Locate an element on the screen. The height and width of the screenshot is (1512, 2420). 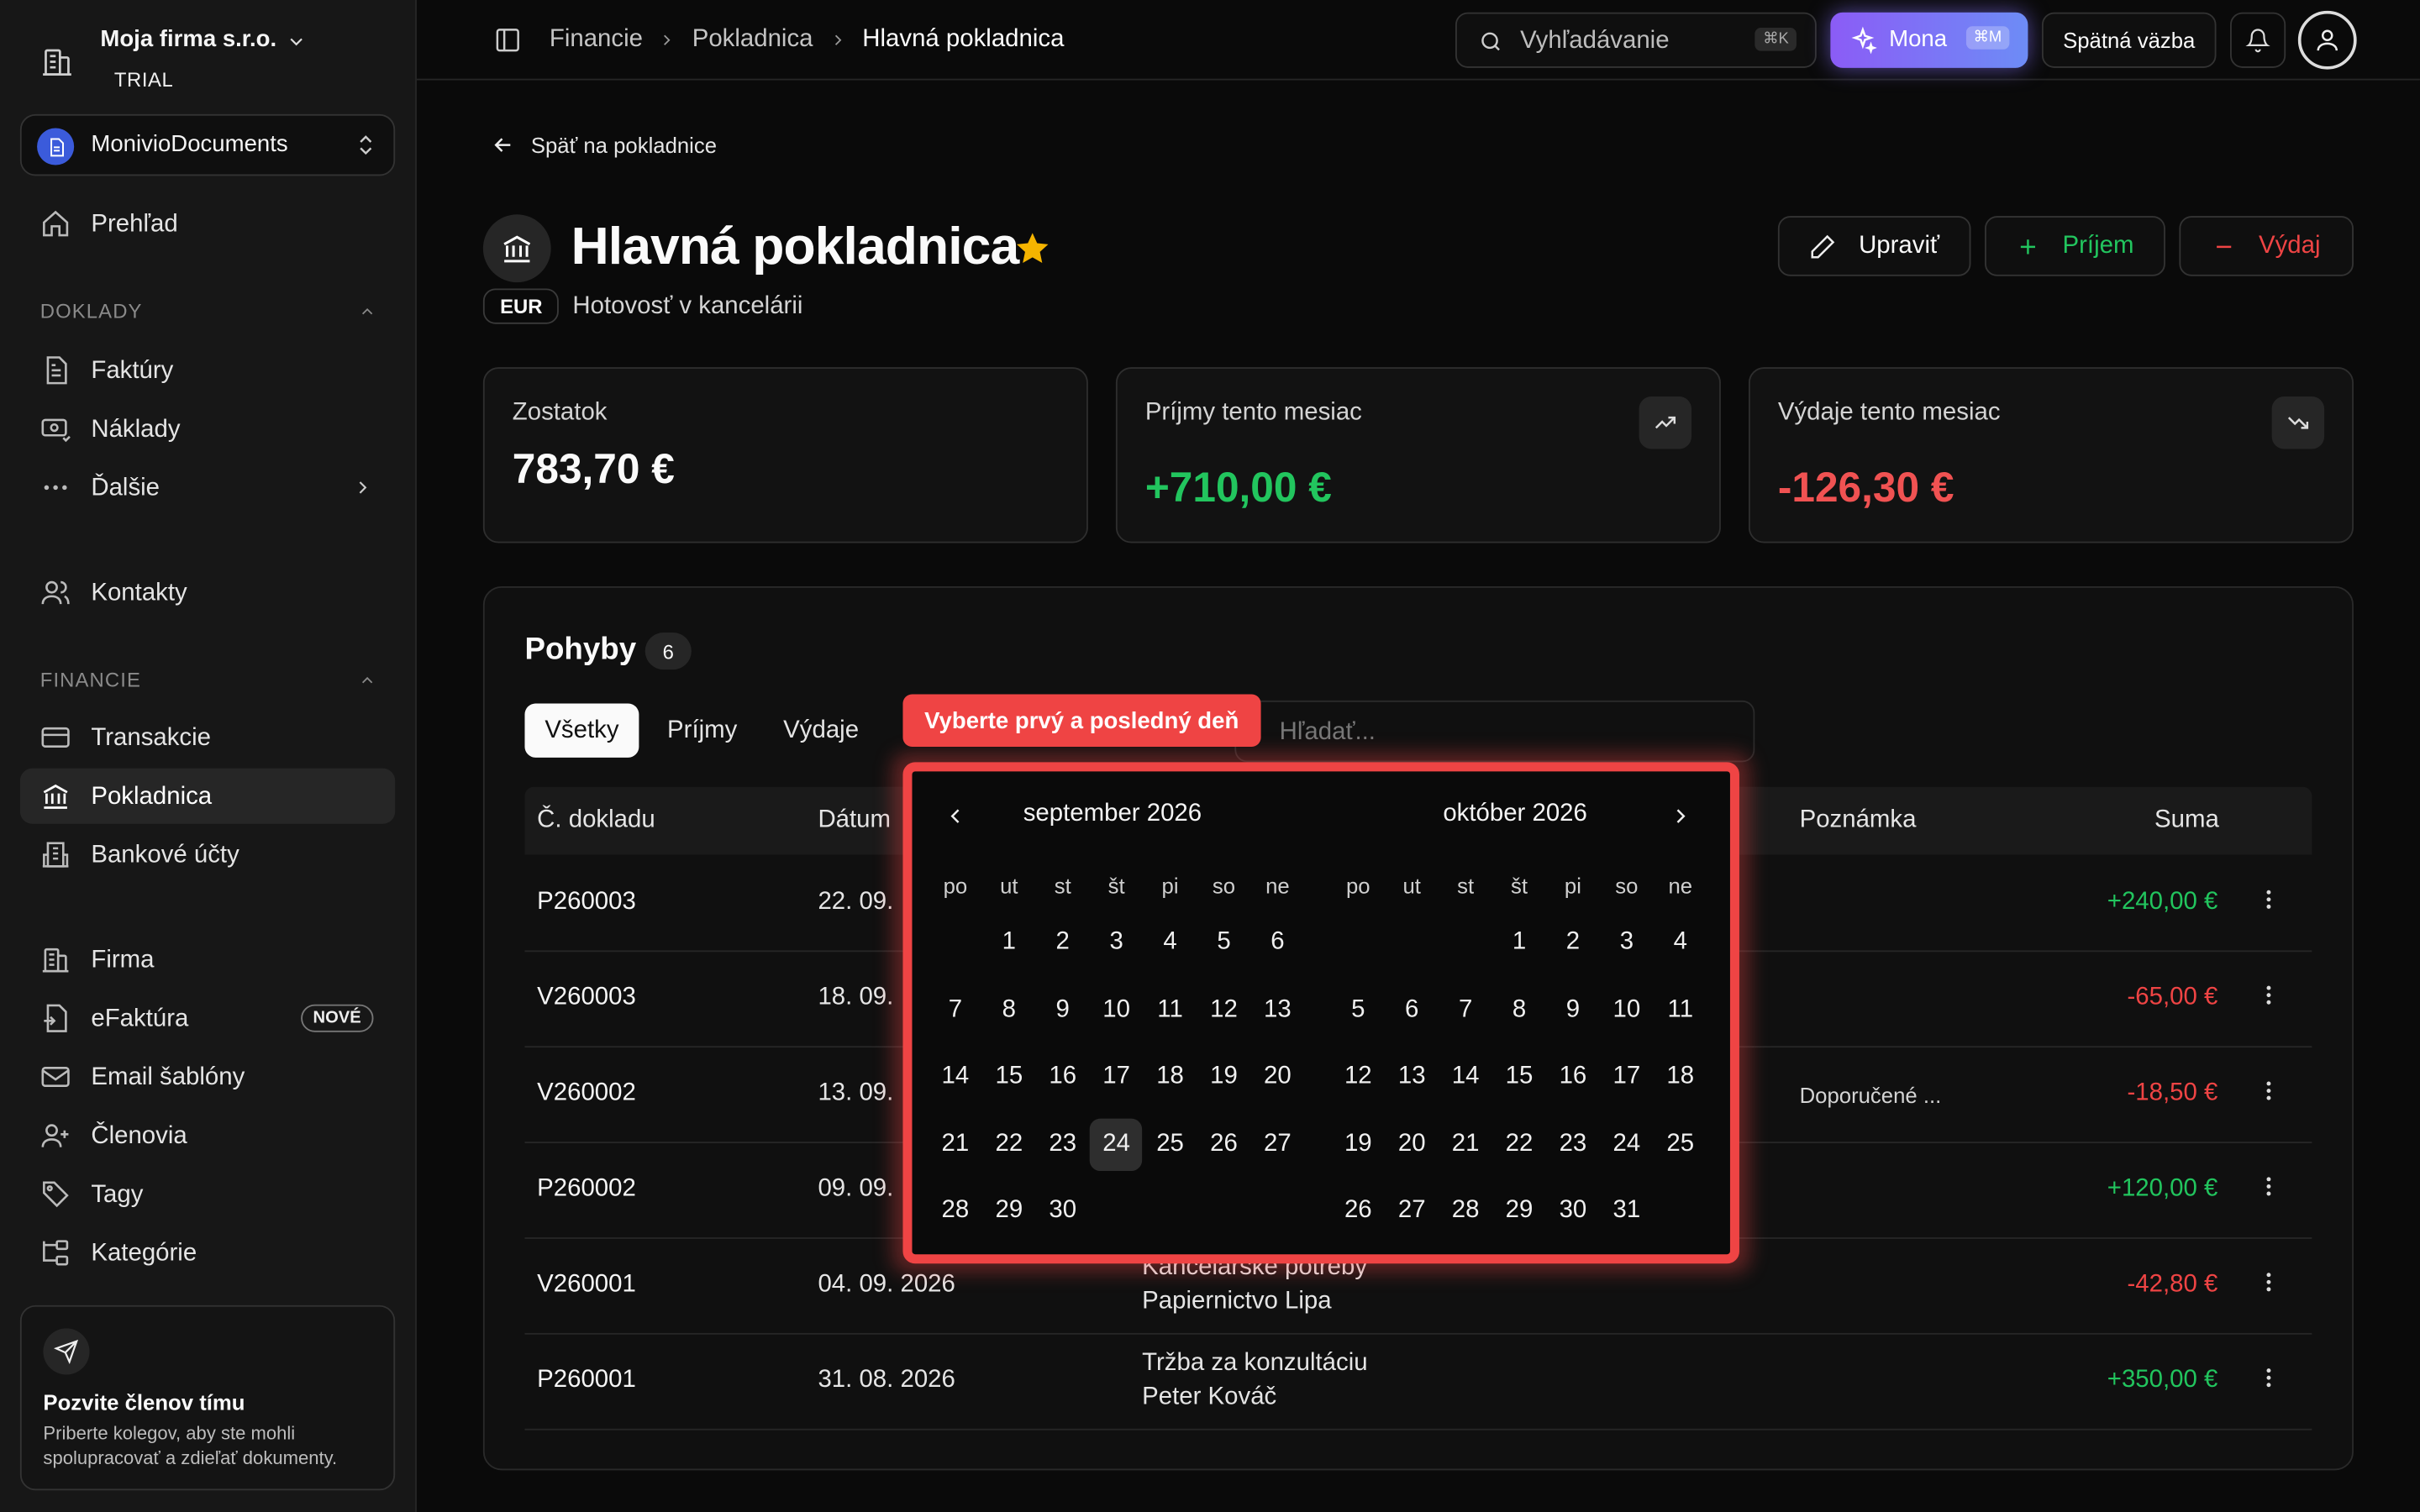
sidebar-item-email-templates: Email šablóny is located at coordinates (207, 1077).